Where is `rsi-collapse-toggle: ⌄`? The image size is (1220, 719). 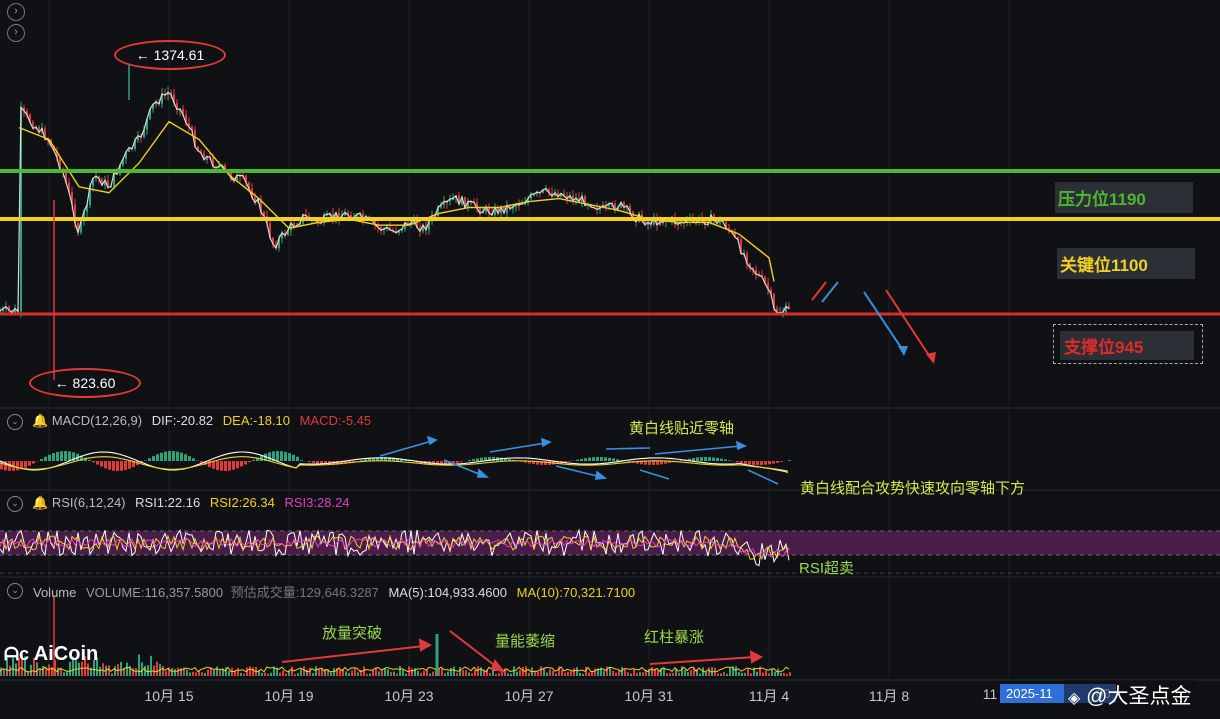
rsi-collapse-toggle: ⌄ is located at coordinates (15, 504).